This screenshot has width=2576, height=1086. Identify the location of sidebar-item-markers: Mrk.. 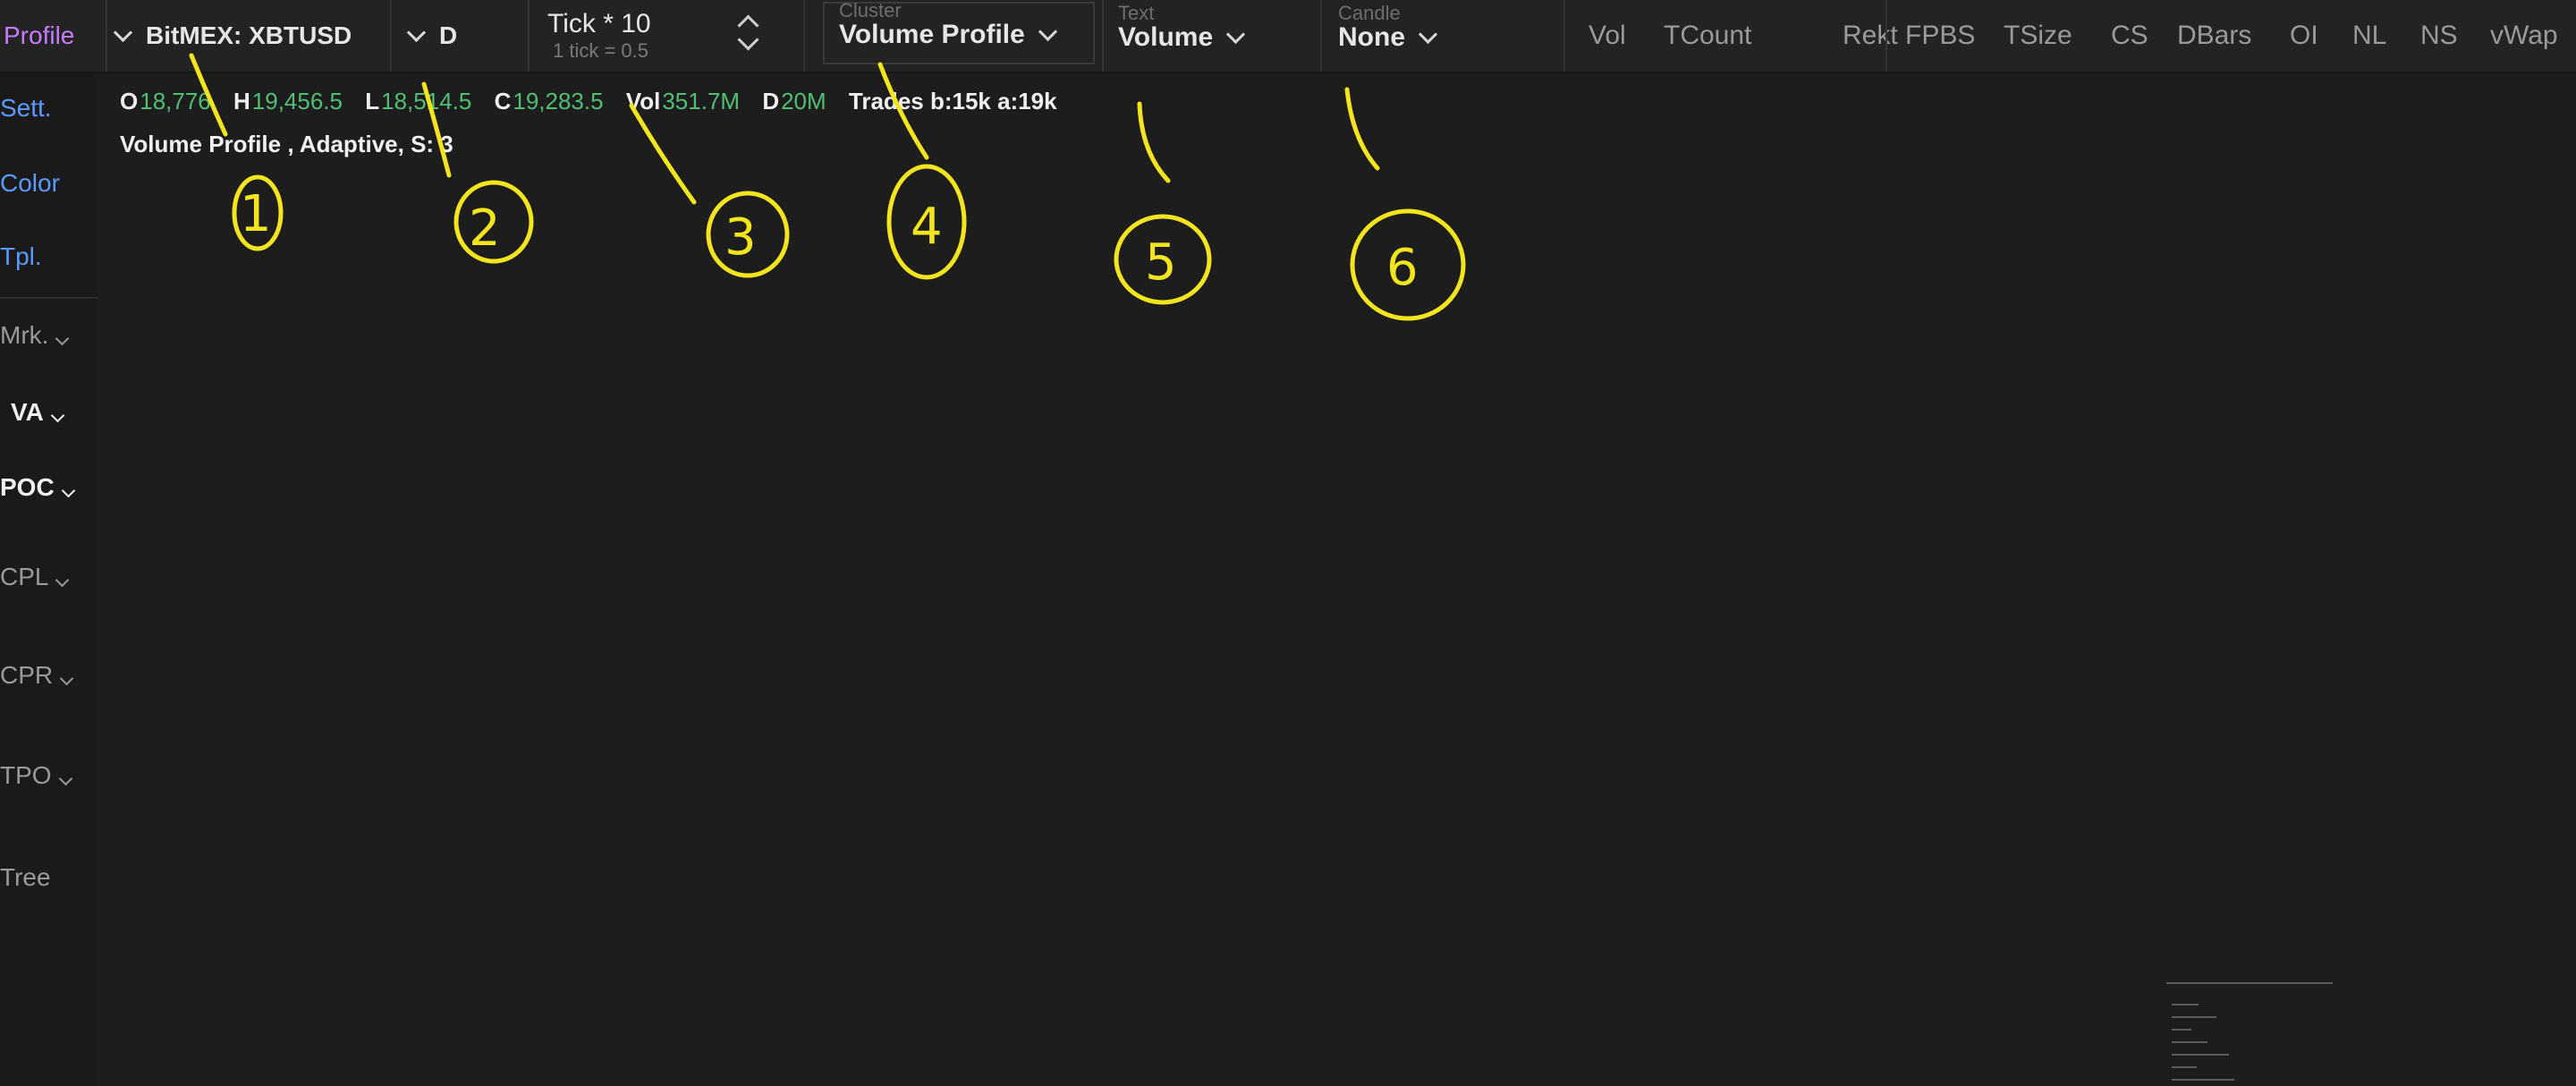
(35, 335).